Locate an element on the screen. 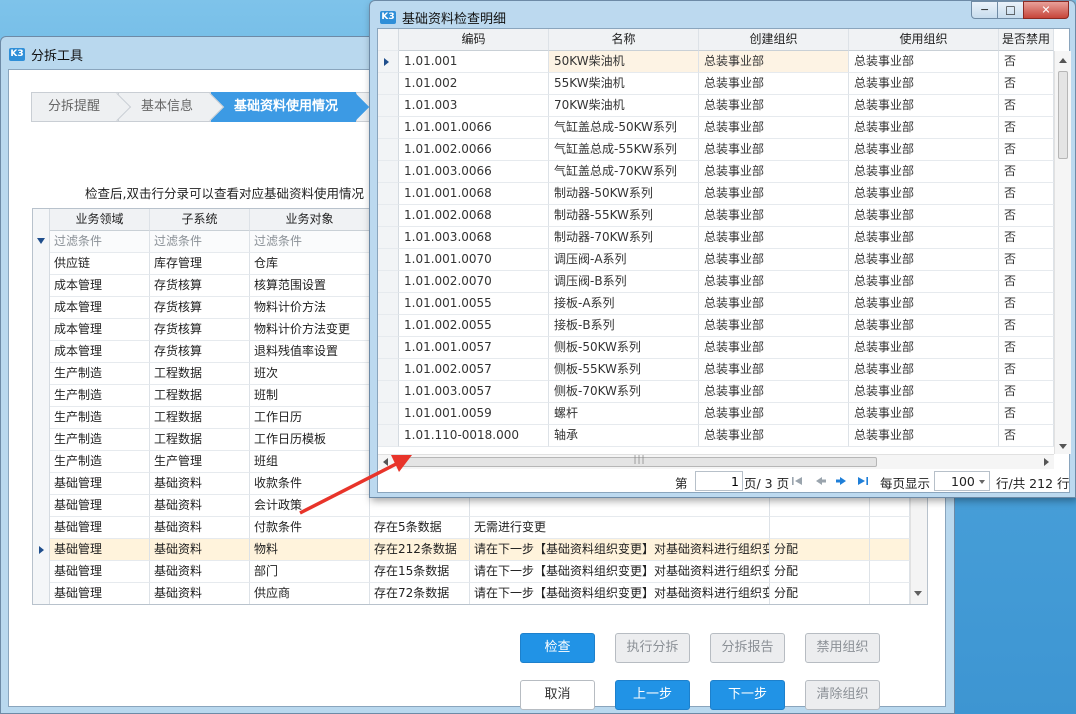 Image resolution: width=1076 pixels, height=714 pixels. table-cell: 存货核算 is located at coordinates (200, 286).